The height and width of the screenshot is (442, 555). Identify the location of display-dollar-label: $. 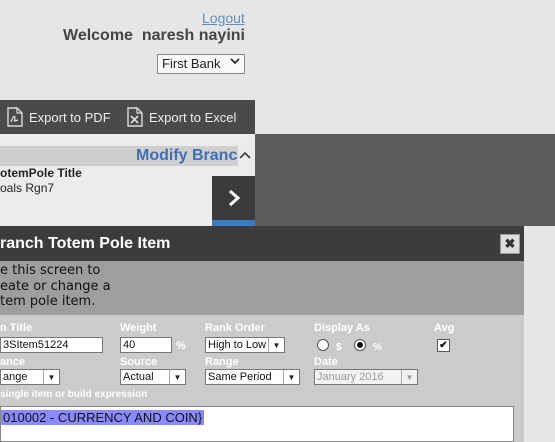
(339, 347).